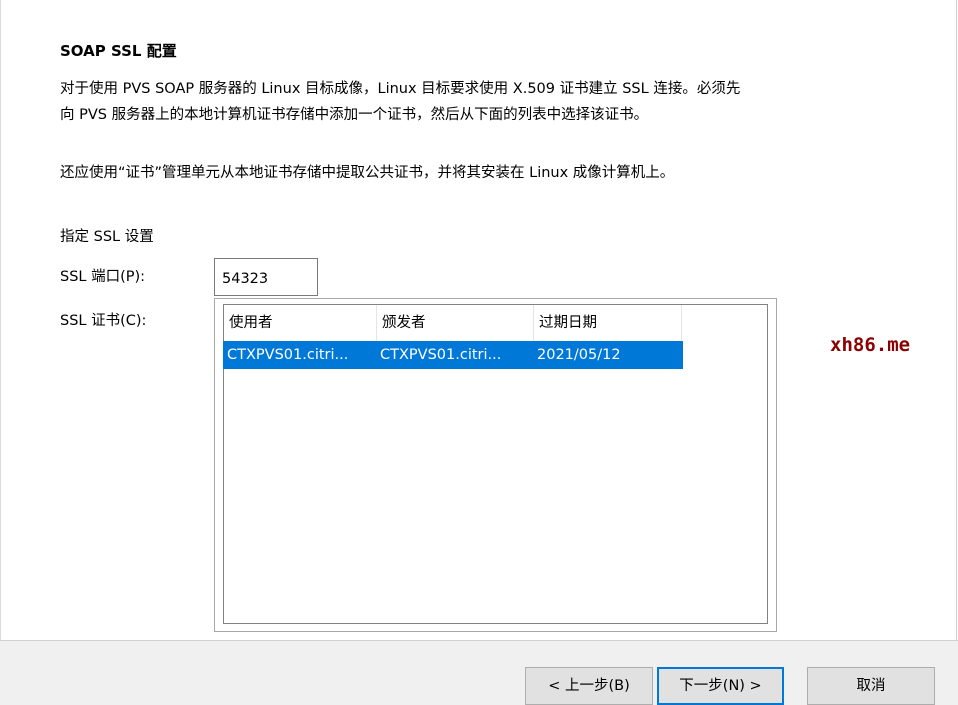 The width and height of the screenshot is (958, 705). I want to click on cert-expiry: 2021/05/12, so click(579, 355).